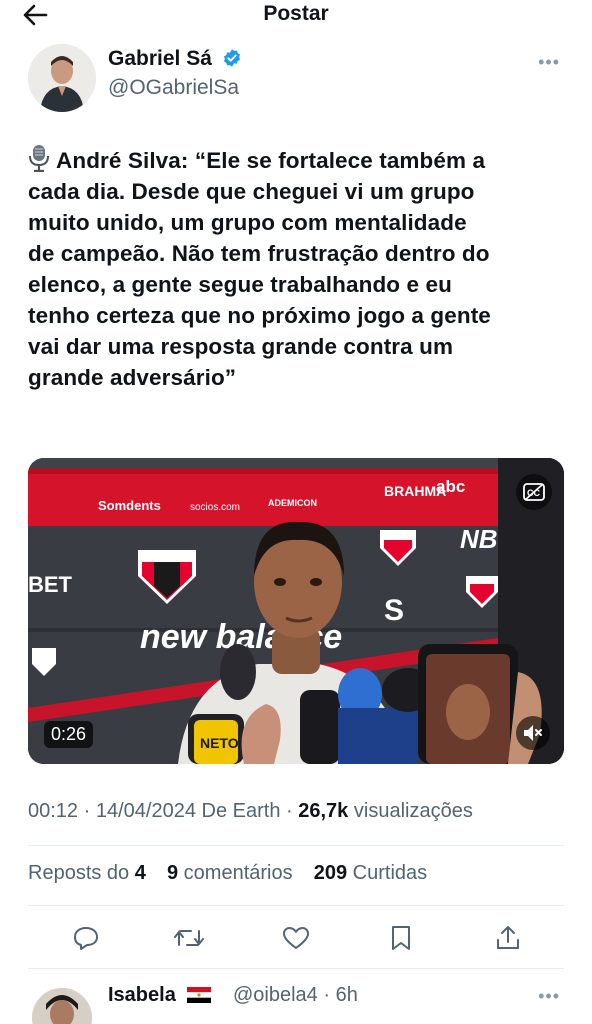 This screenshot has width=592, height=1024. I want to click on bookmark-button, so click(401, 938).